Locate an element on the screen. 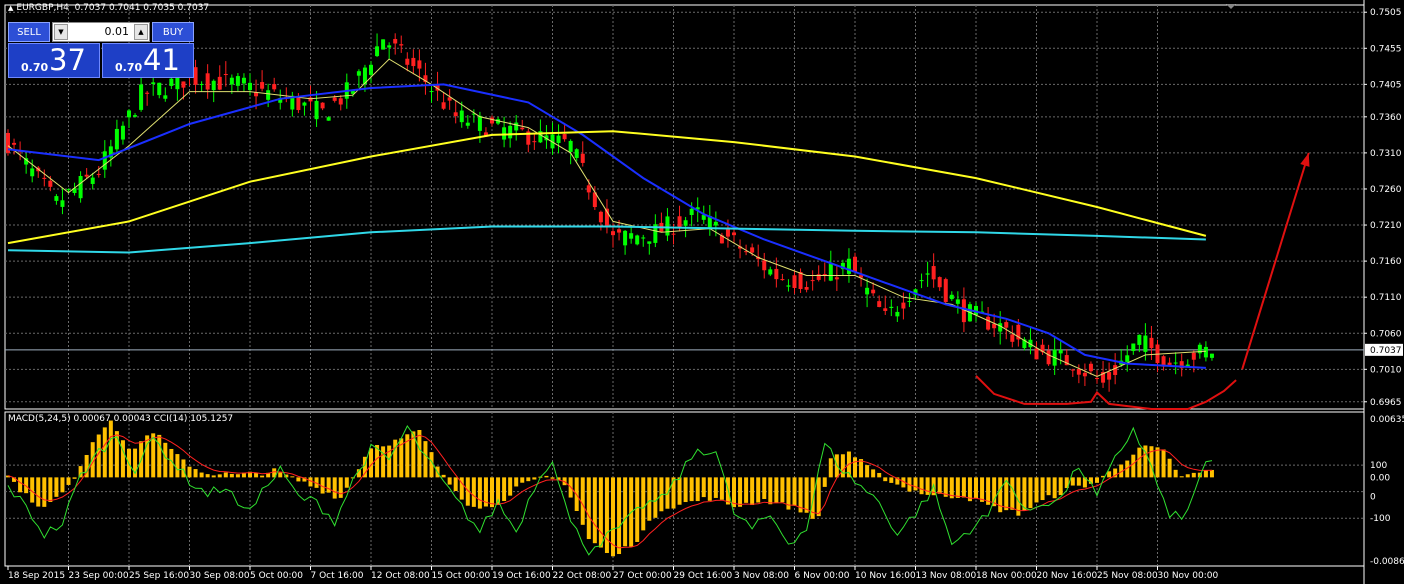  price-tick-label: 0.7505 is located at coordinates (1386, 13).